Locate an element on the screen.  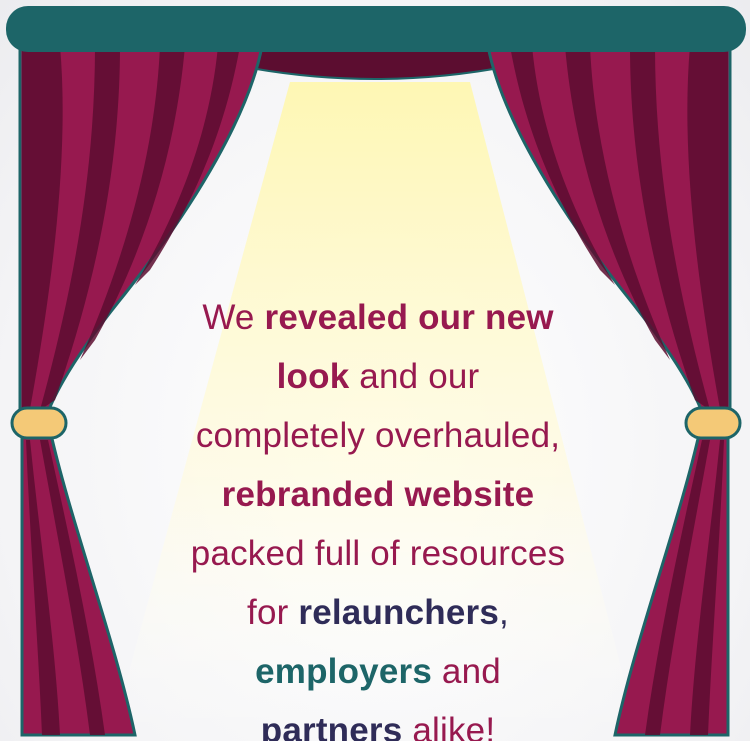
message-line-2: look and our is located at coordinates (378, 376).